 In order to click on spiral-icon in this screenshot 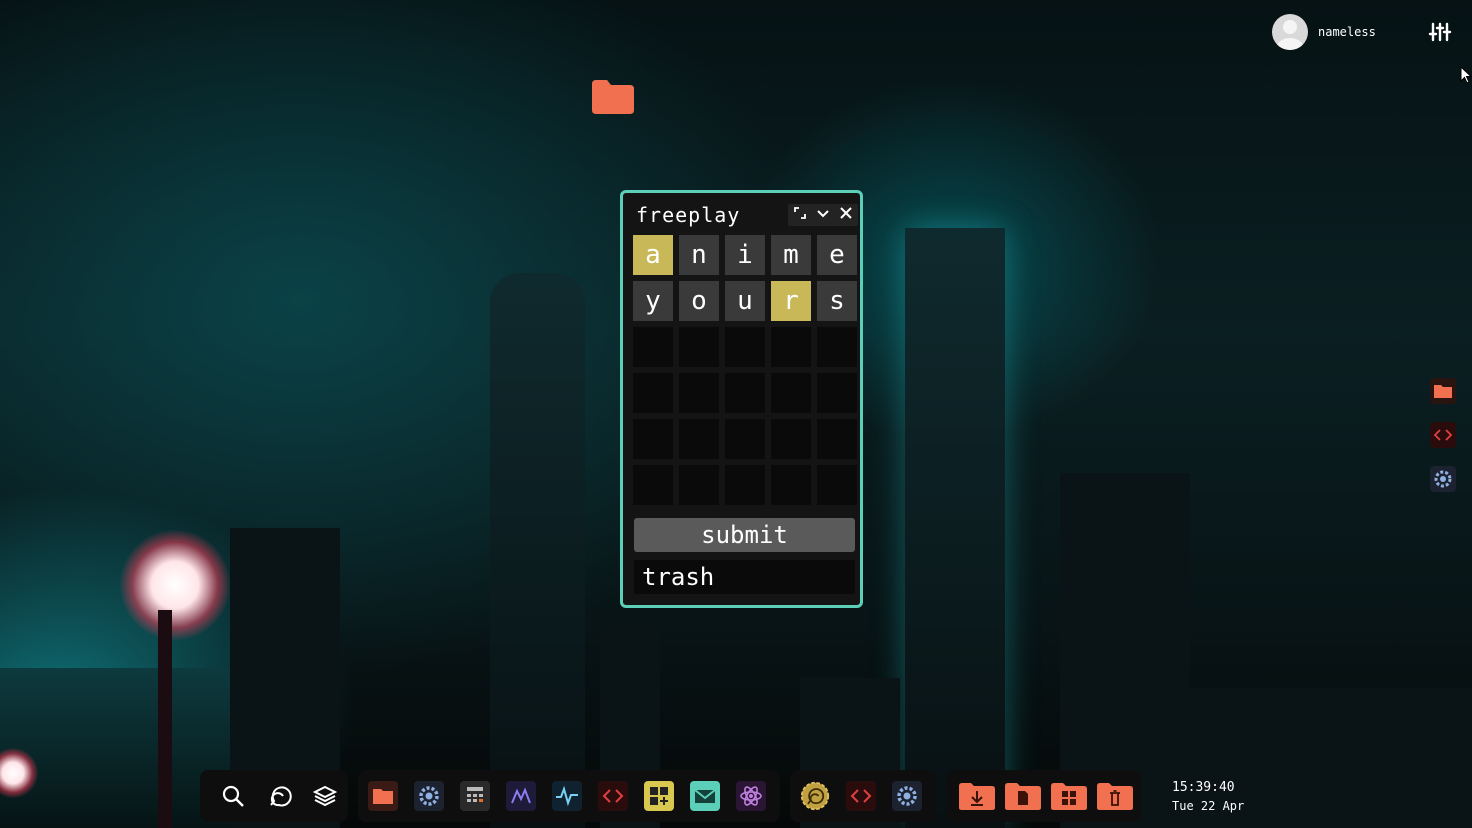, I will do `click(279, 796)`.